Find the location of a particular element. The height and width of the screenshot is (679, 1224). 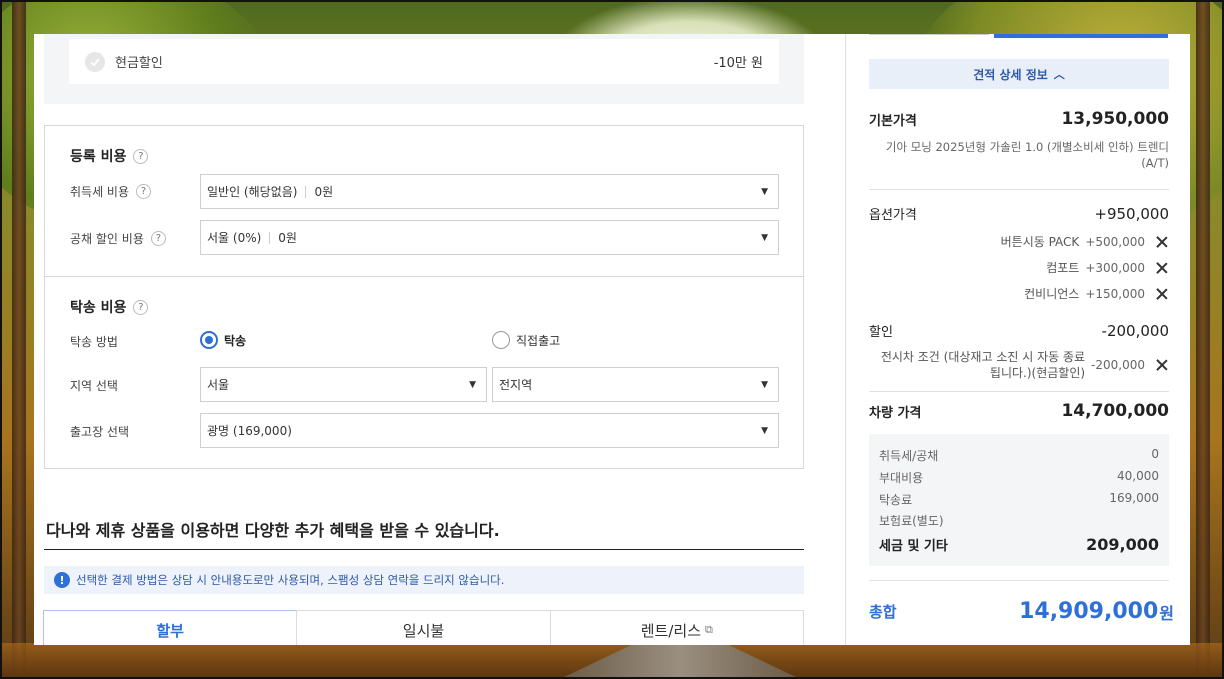

cash-discount-label: 현금할인 is located at coordinates (139, 63).